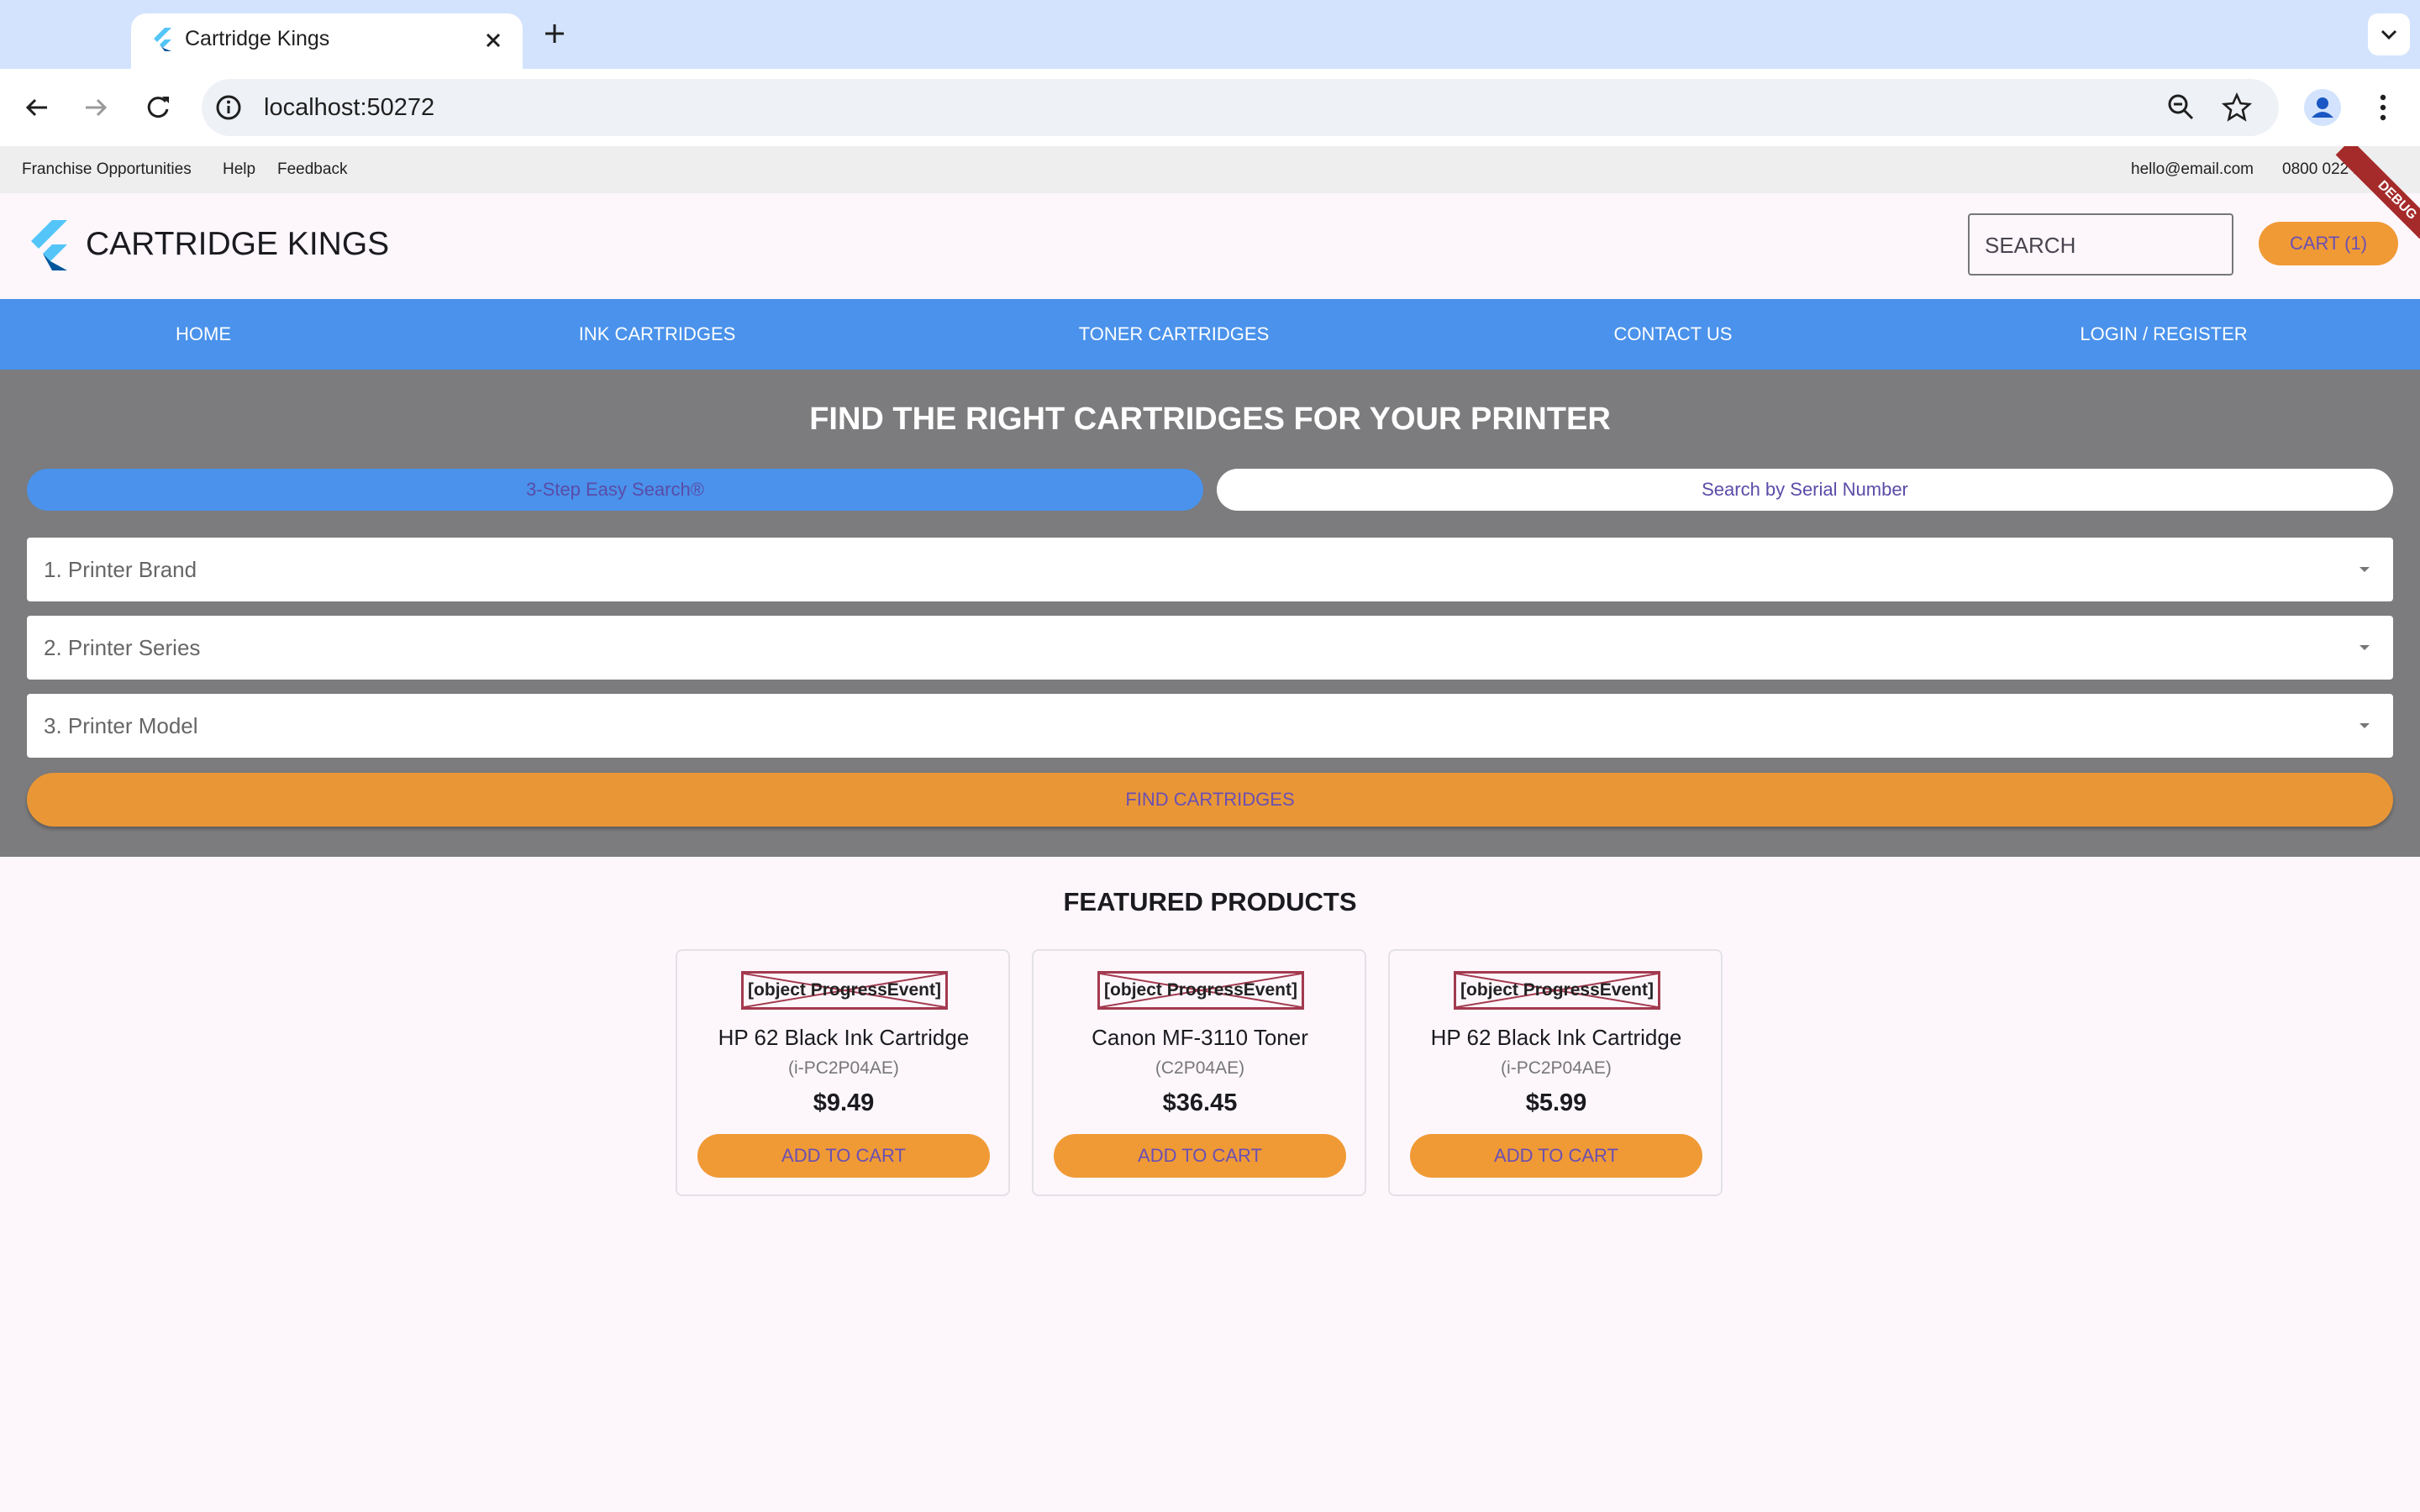 The image size is (2420, 1512). I want to click on star-icon, so click(2237, 107).